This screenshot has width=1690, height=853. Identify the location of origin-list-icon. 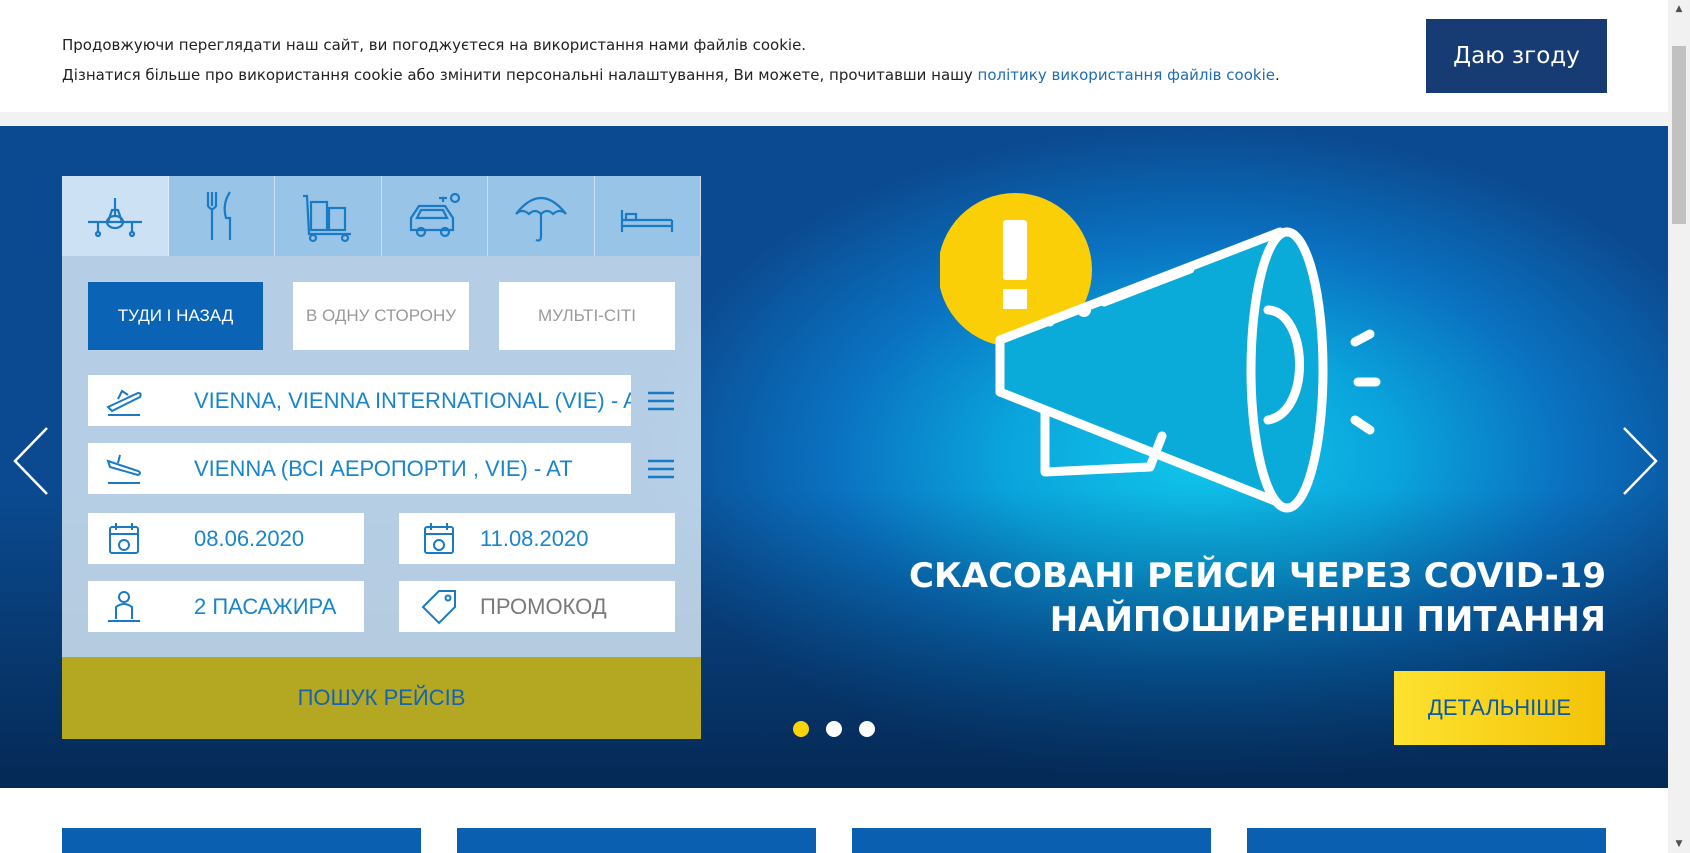
(661, 401).